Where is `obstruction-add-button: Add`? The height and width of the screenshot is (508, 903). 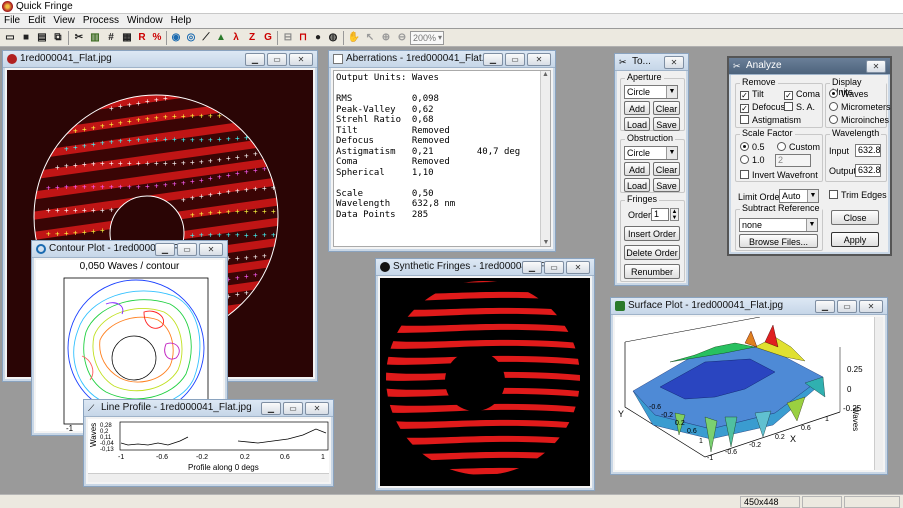 obstruction-add-button: Add is located at coordinates (637, 169).